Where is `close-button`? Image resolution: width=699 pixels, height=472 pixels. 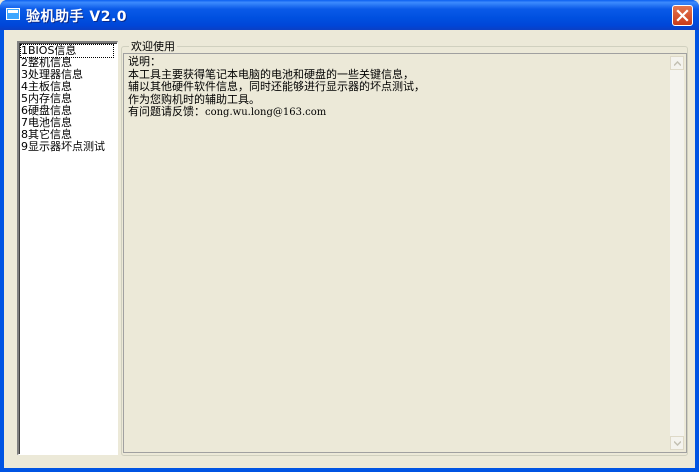 close-button is located at coordinates (682, 15).